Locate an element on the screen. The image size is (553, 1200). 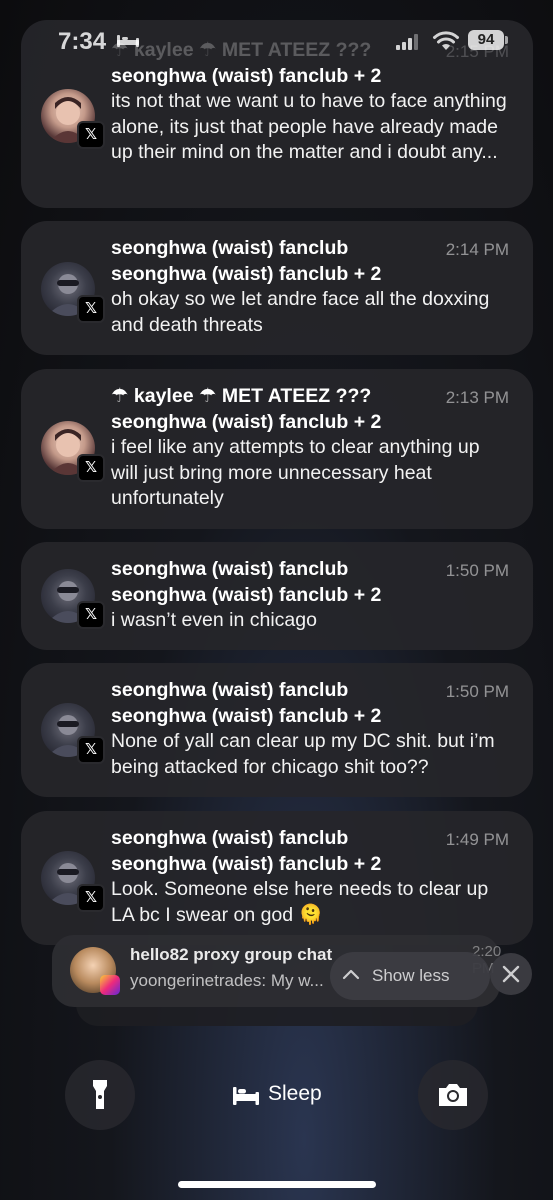
camera-icon is located at coordinates (453, 1095).